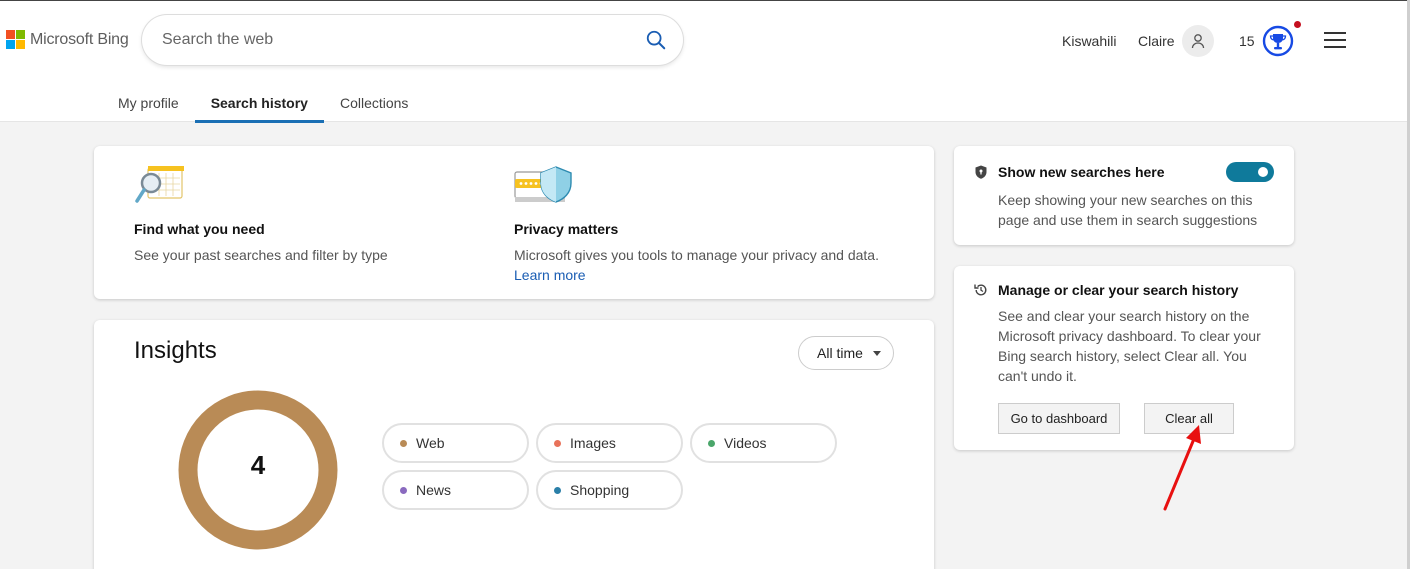 The height and width of the screenshot is (569, 1410). Describe the element at coordinates (1247, 41) in the screenshot. I see `rewards-points: 15` at that location.